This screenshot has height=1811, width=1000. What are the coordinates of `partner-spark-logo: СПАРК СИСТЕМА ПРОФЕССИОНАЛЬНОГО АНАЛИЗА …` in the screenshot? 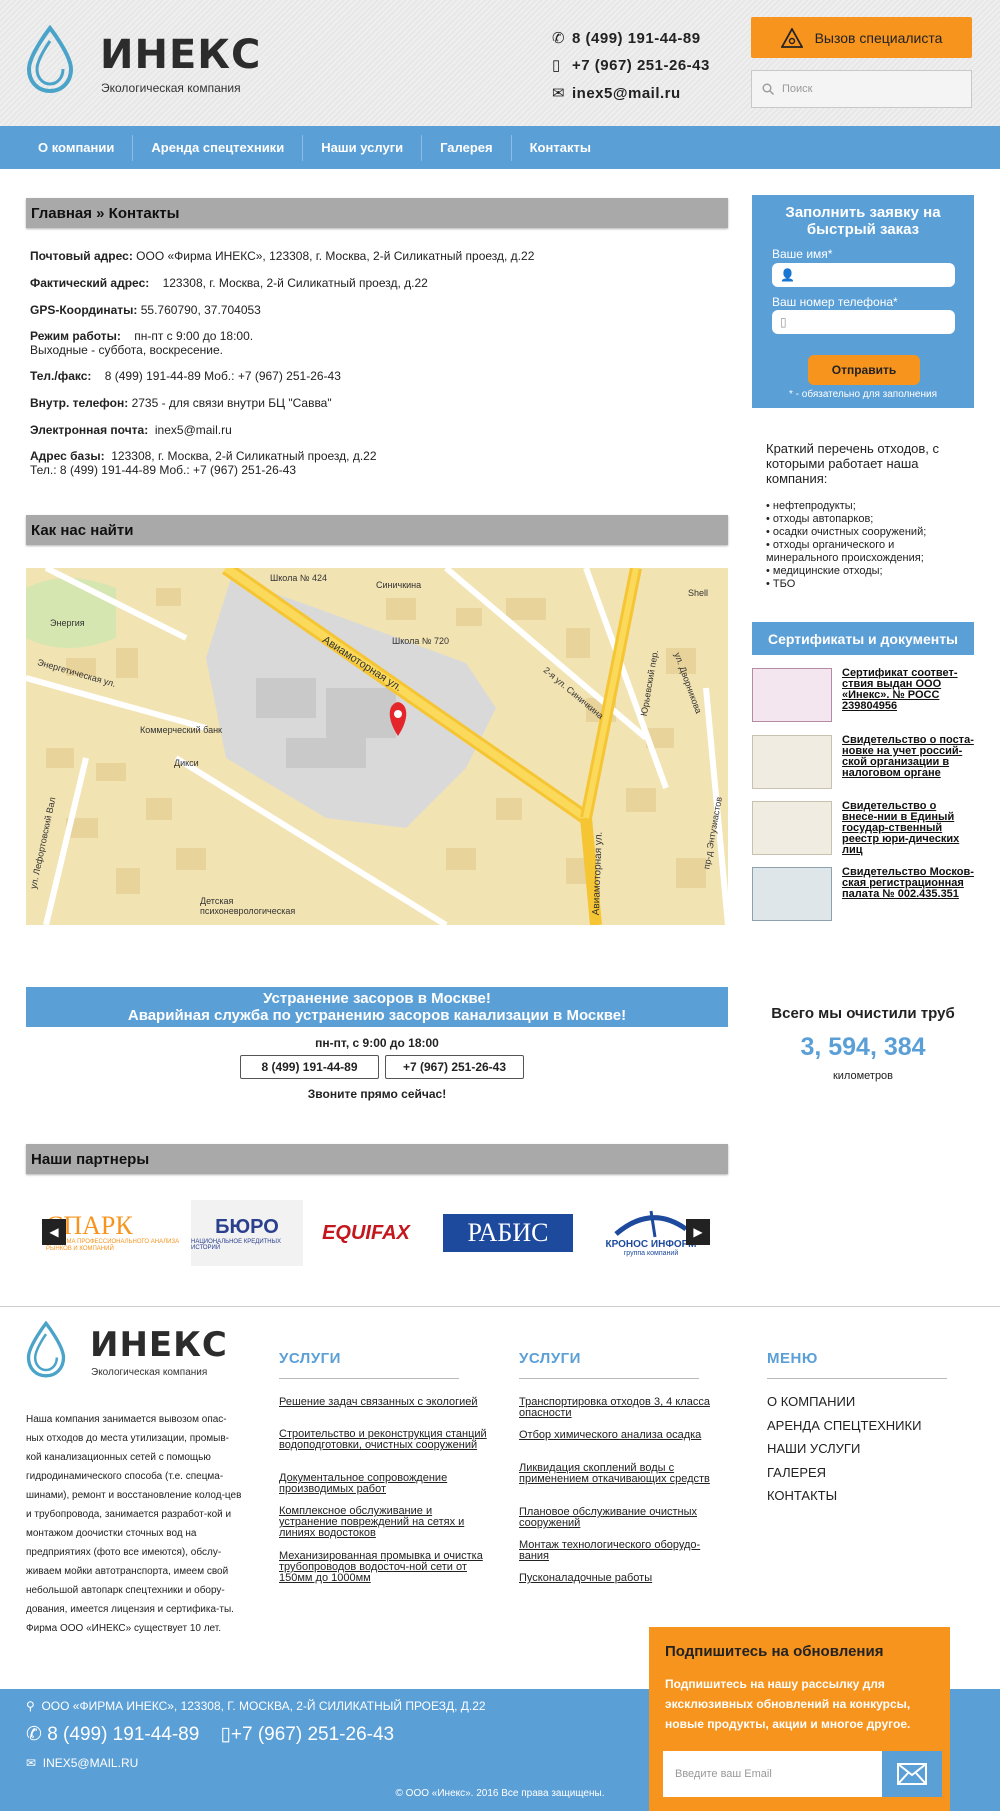 It's located at (116, 1233).